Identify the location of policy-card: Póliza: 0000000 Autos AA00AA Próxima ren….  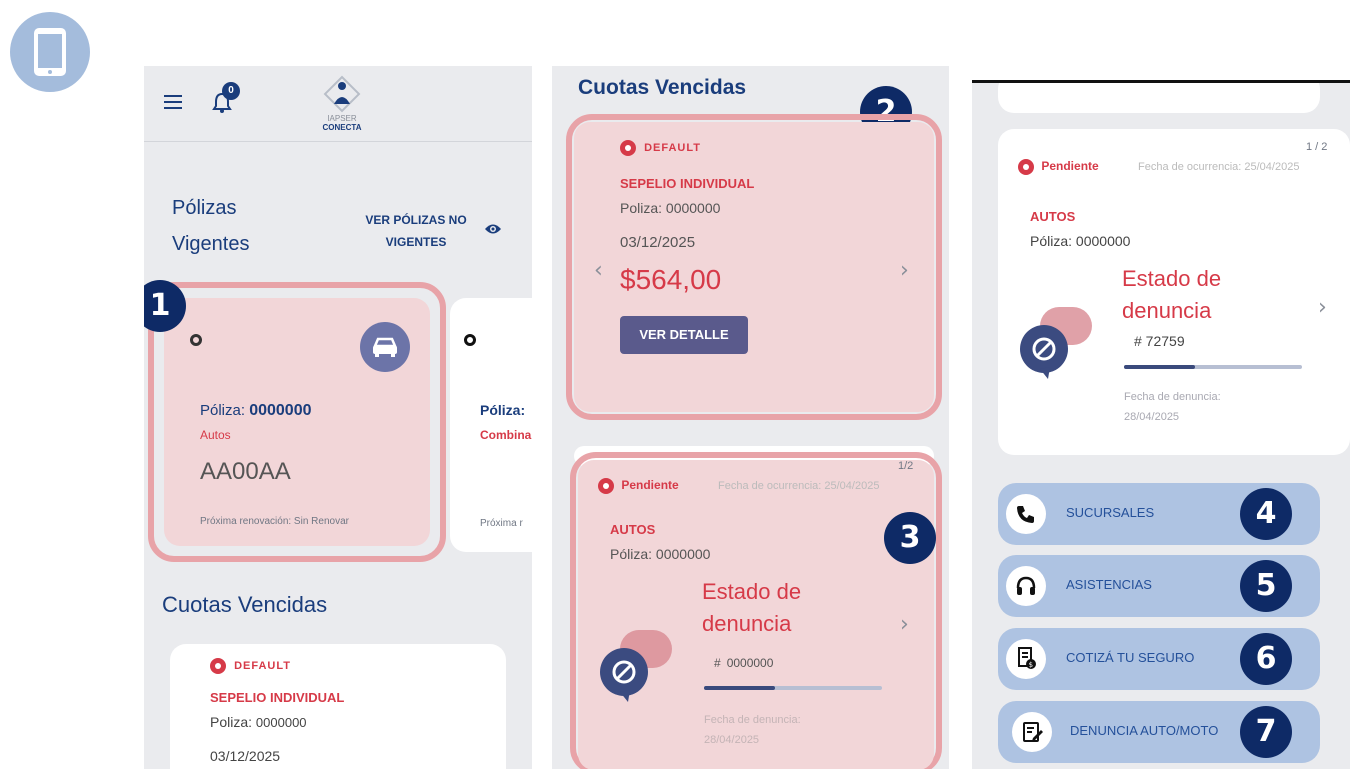
(297, 422).